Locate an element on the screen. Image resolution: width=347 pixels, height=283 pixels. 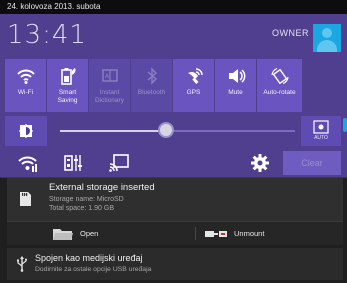
avatar is located at coordinates (327, 38).